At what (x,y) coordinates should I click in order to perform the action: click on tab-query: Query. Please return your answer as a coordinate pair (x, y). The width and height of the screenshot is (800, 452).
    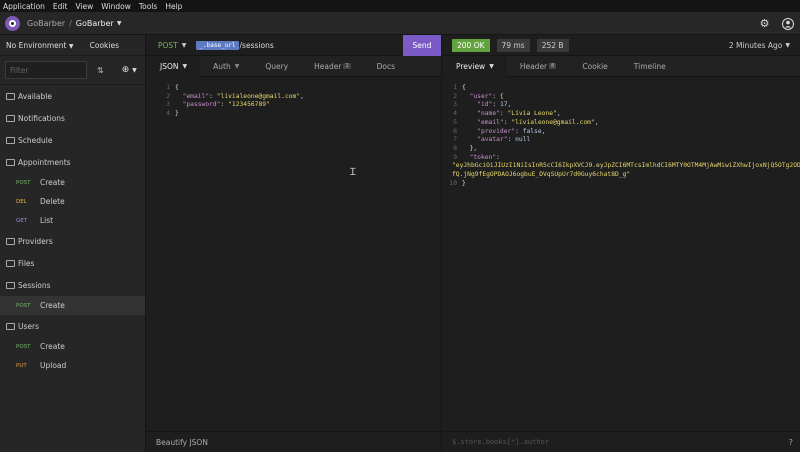
    Looking at the image, I should click on (276, 66).